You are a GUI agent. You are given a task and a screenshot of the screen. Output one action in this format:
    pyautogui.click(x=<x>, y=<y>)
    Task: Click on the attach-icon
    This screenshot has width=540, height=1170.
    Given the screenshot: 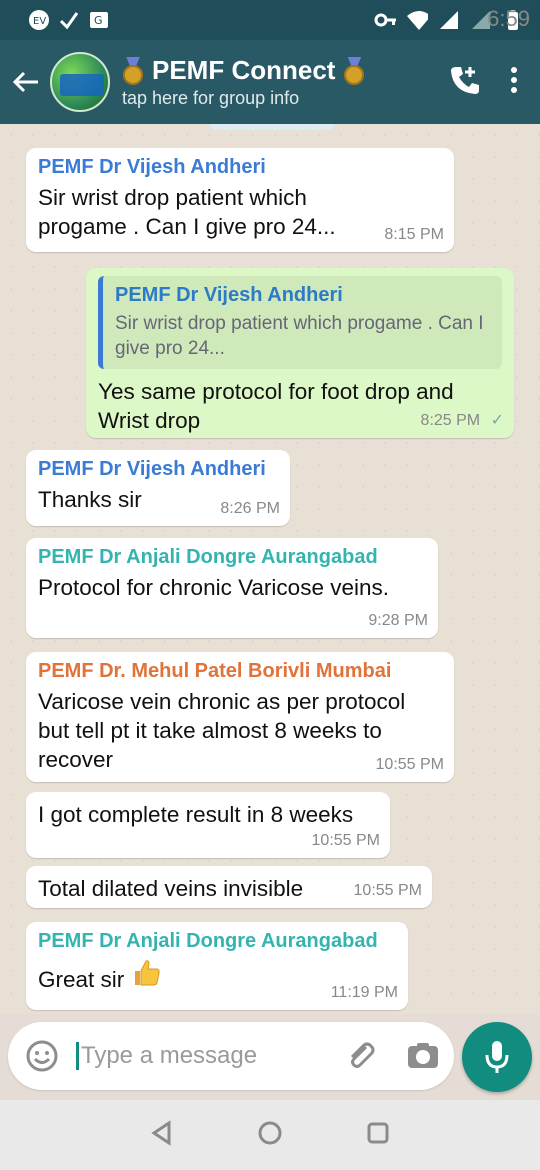 What is the action you would take?
    pyautogui.click(x=360, y=1056)
    